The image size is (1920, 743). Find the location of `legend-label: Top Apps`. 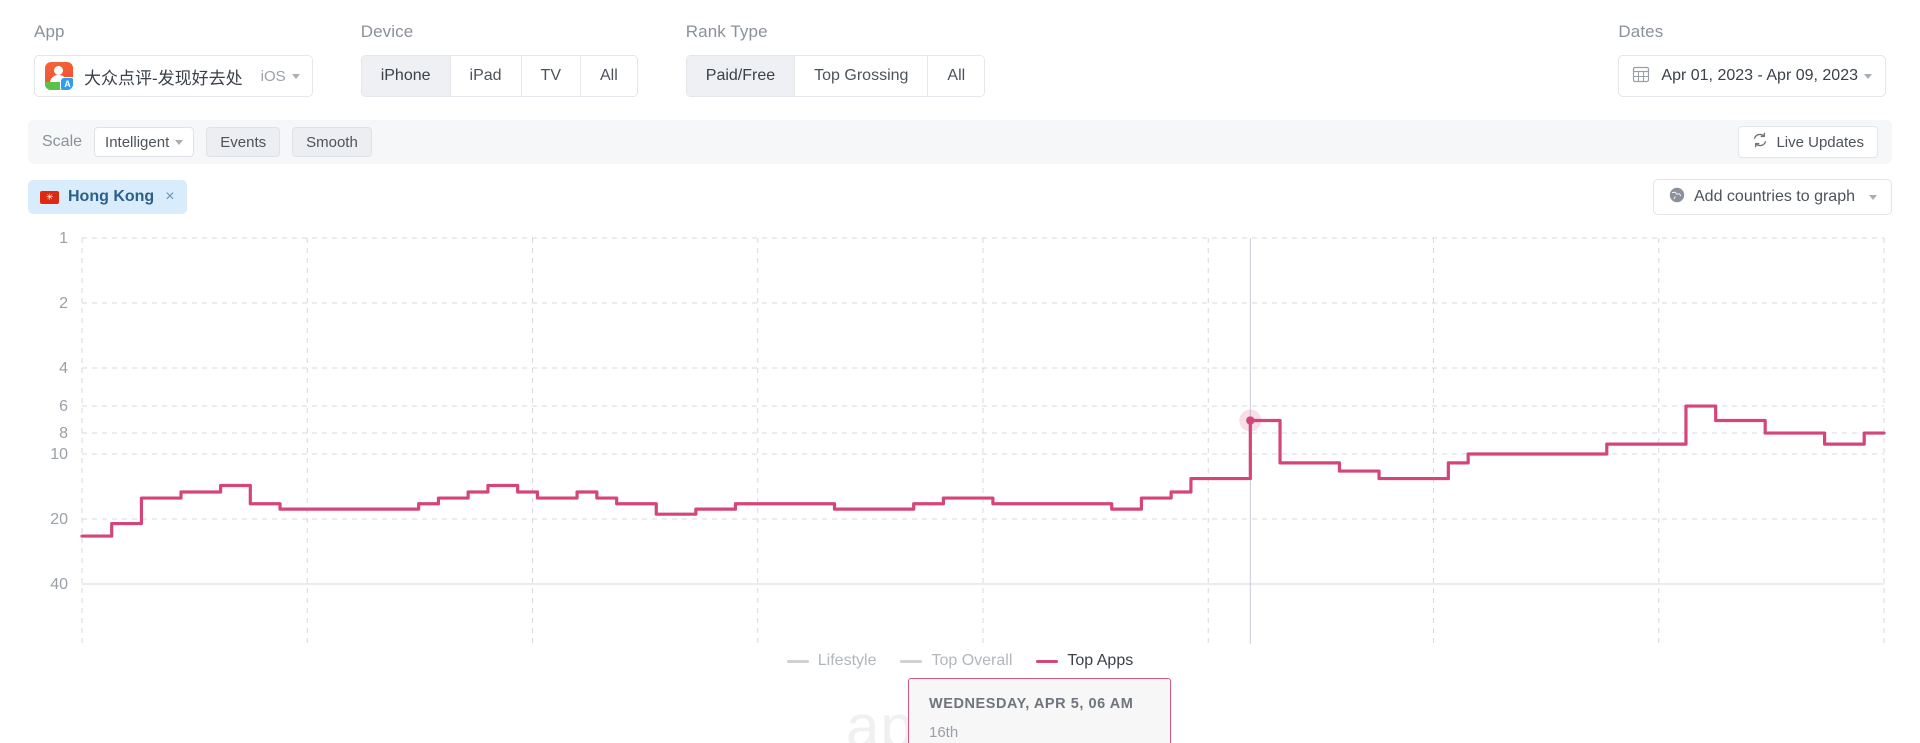

legend-label: Top Apps is located at coordinates (1100, 660).